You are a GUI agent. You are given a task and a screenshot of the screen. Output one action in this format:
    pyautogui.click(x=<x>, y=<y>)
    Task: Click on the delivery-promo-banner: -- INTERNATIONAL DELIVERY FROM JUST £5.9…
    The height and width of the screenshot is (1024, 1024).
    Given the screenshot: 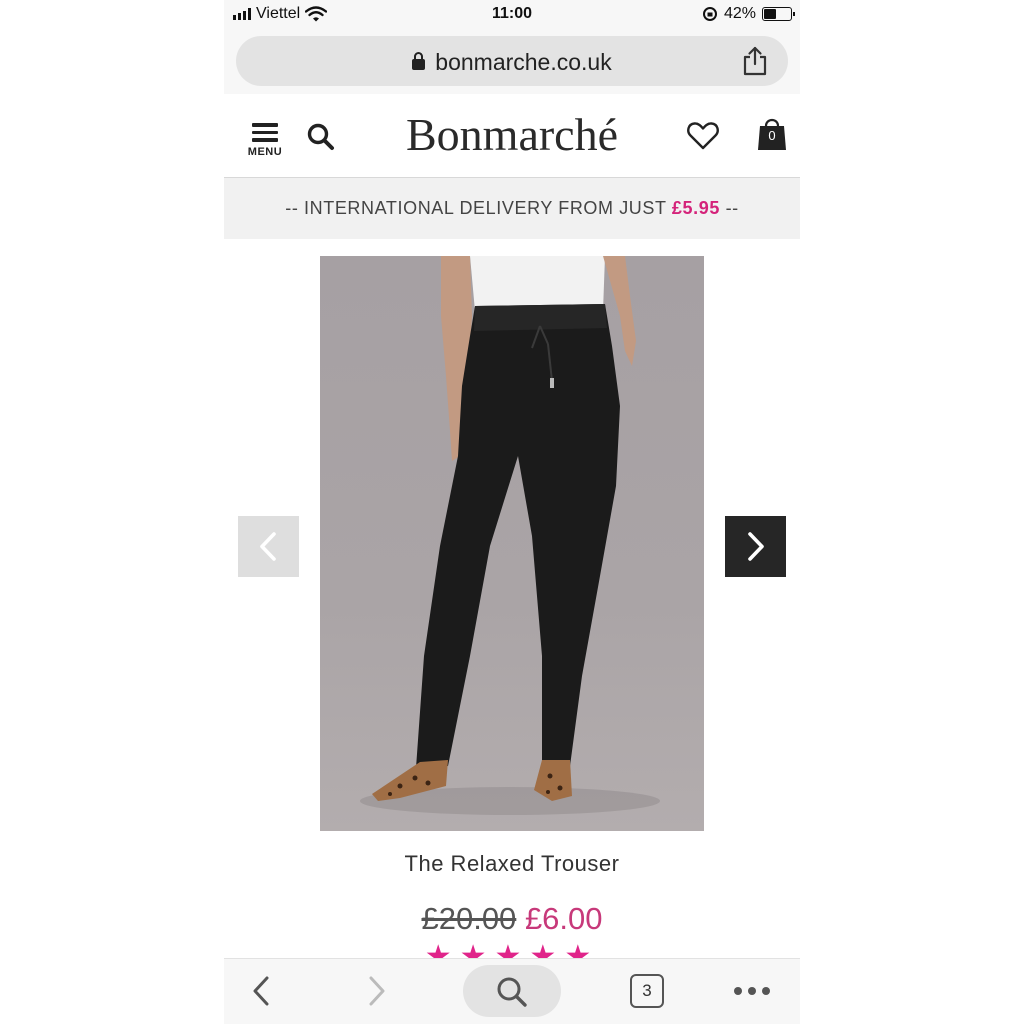 What is the action you would take?
    pyautogui.click(x=512, y=208)
    